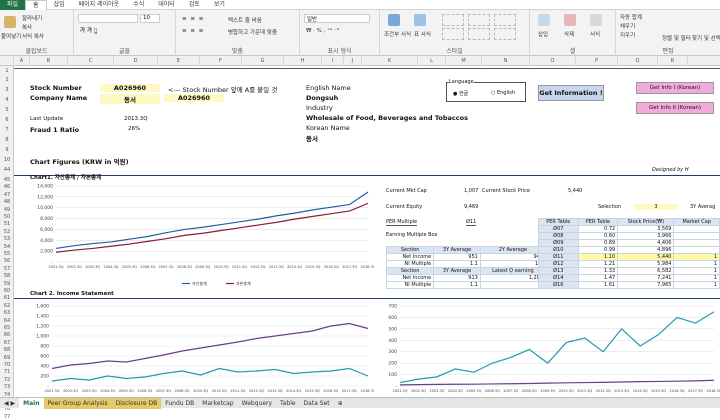 The width and height of the screenshot is (720, 420). Describe the element at coordinates (7, 365) in the screenshot. I see `row-header: 70` at that location.